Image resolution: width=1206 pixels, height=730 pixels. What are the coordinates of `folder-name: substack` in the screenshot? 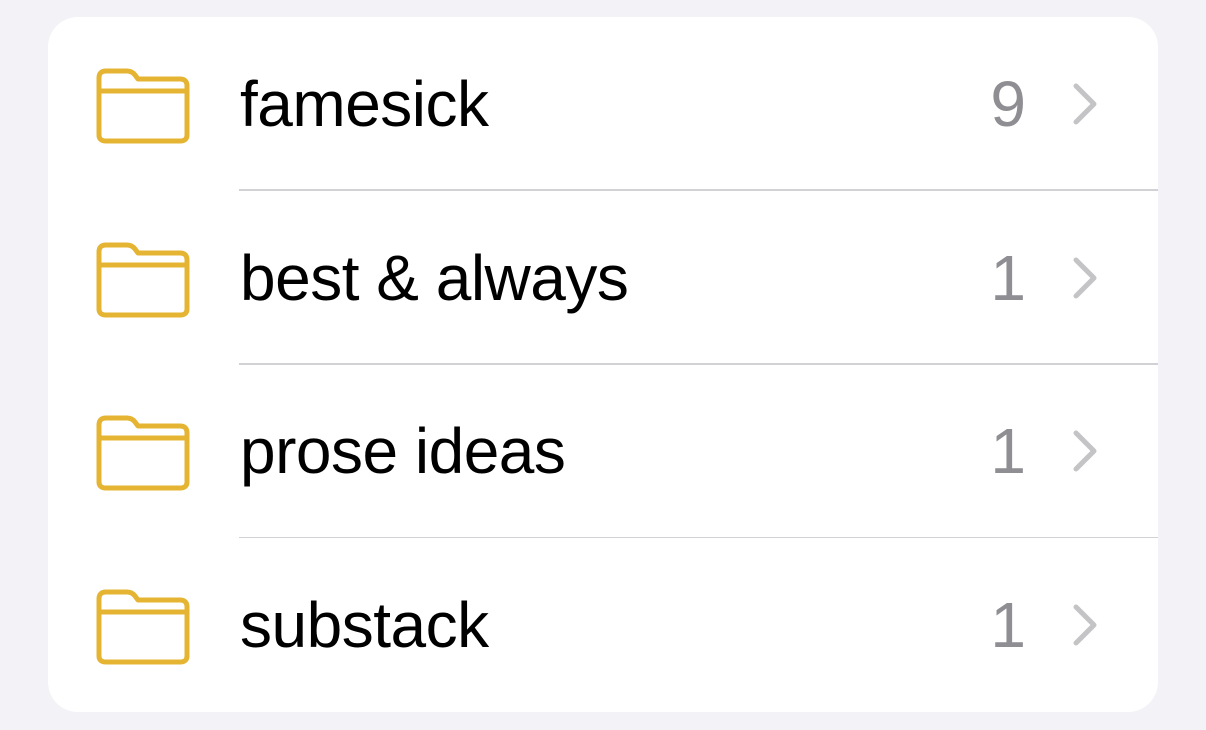 It's located at (364, 625).